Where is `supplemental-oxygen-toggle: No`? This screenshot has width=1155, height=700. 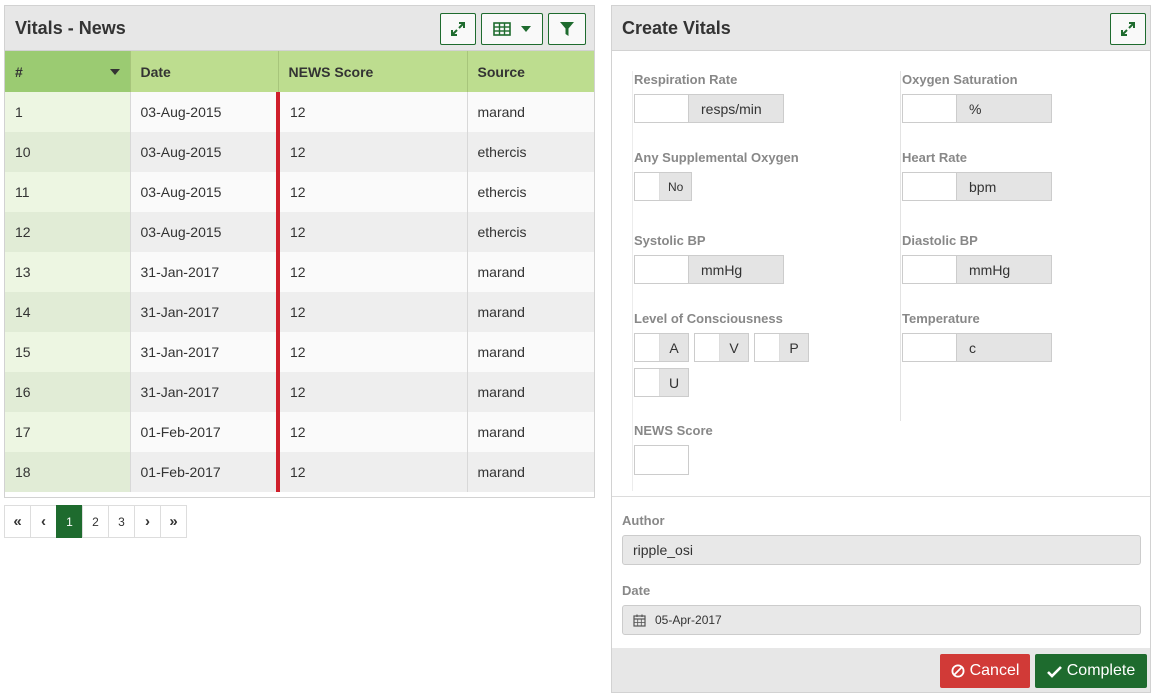 supplemental-oxygen-toggle: No is located at coordinates (663, 186).